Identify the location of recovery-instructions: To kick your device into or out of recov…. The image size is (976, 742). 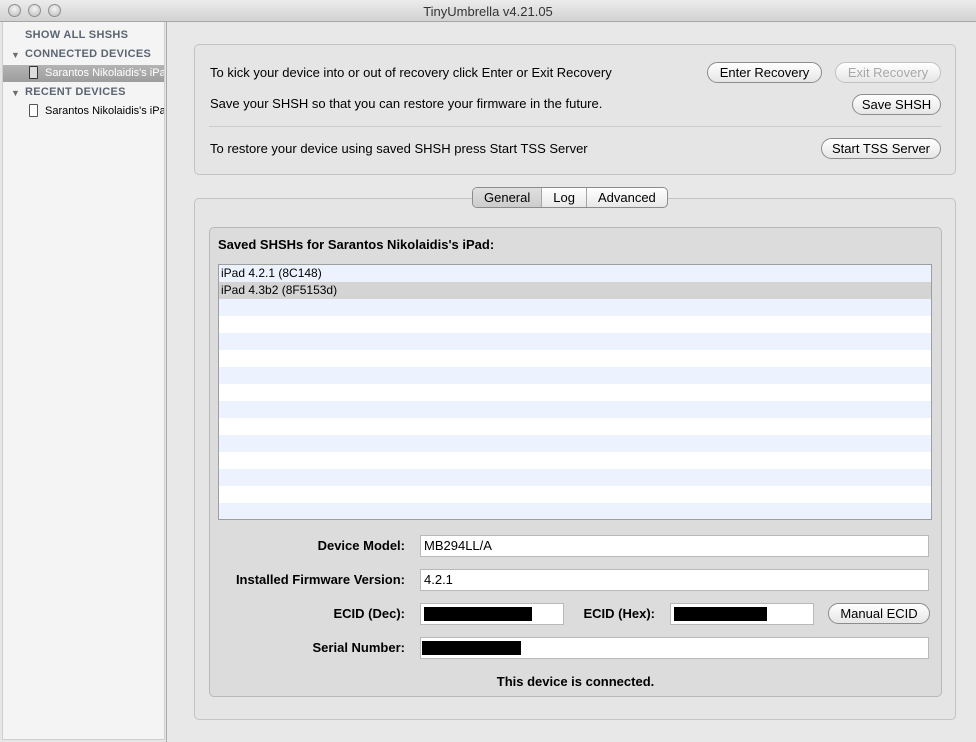
(411, 72).